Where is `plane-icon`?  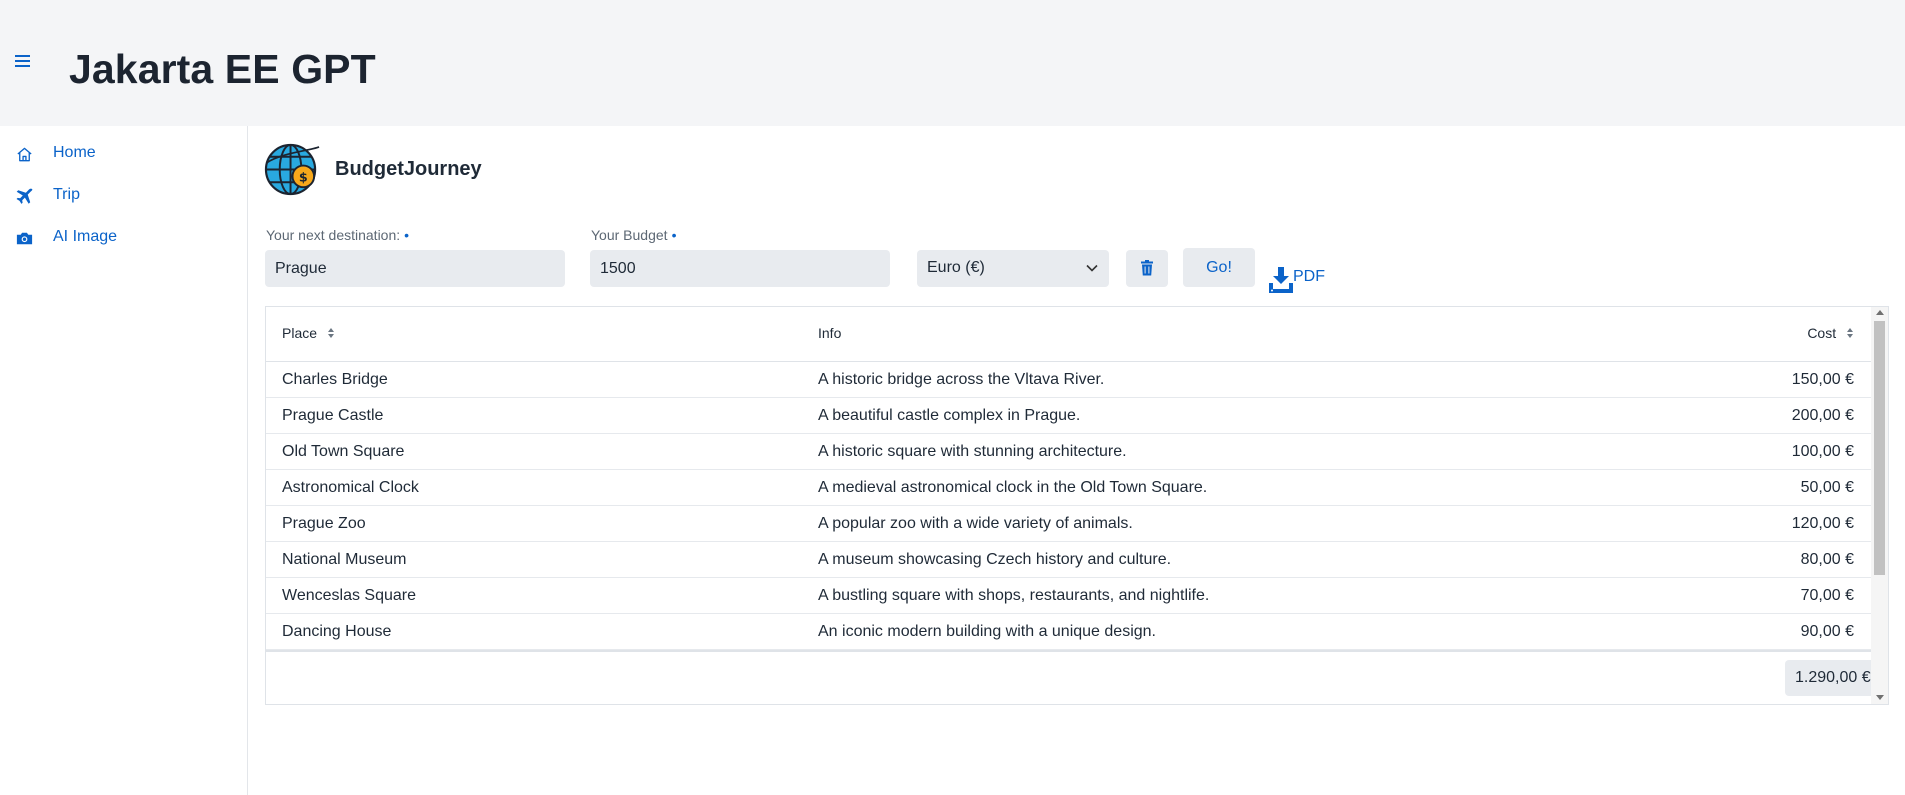 plane-icon is located at coordinates (24, 196).